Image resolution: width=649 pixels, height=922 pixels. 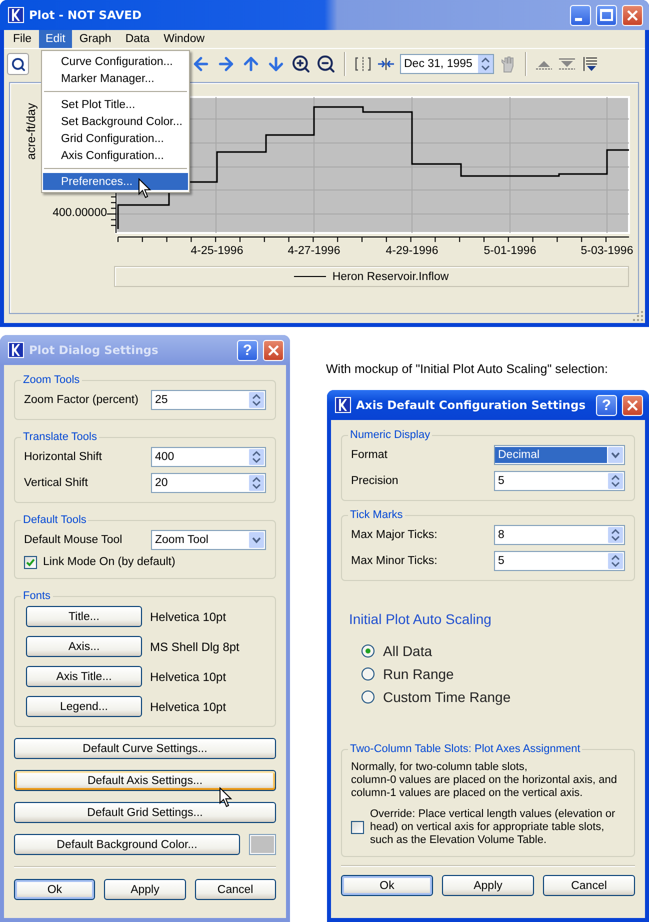 What do you see at coordinates (418, 674) in the screenshot?
I see `radio-label: Run Range` at bounding box center [418, 674].